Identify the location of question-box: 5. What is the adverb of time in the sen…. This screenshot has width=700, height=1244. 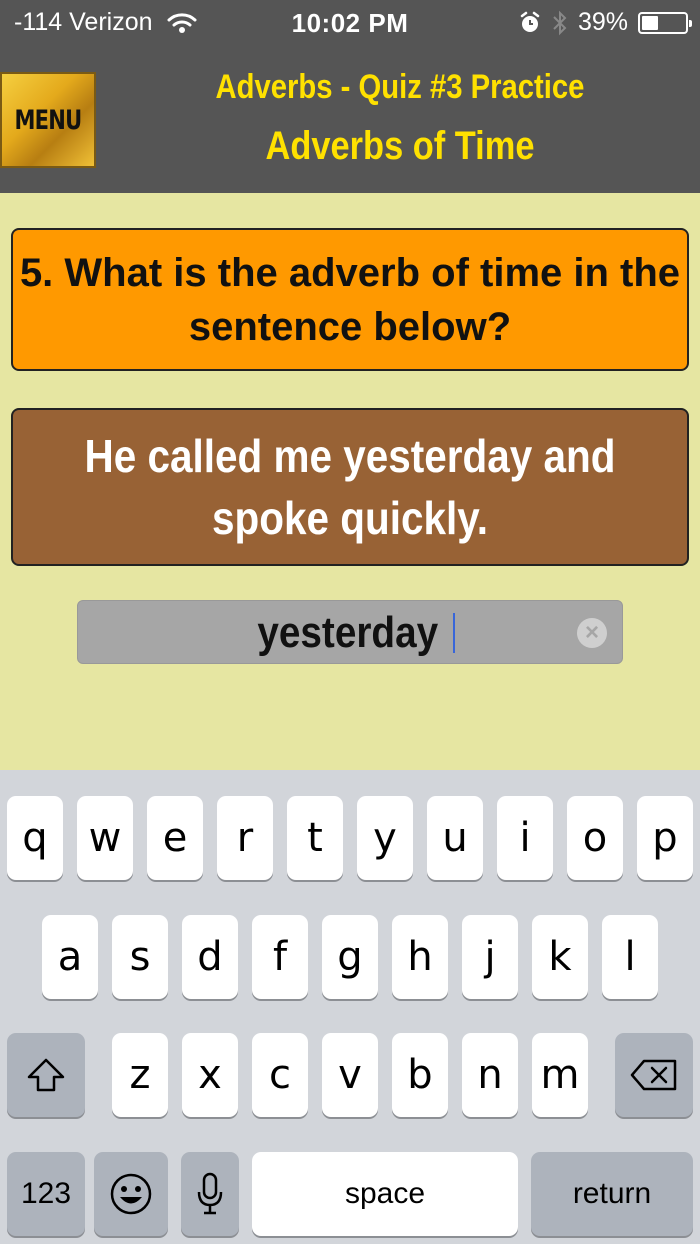
(350, 299).